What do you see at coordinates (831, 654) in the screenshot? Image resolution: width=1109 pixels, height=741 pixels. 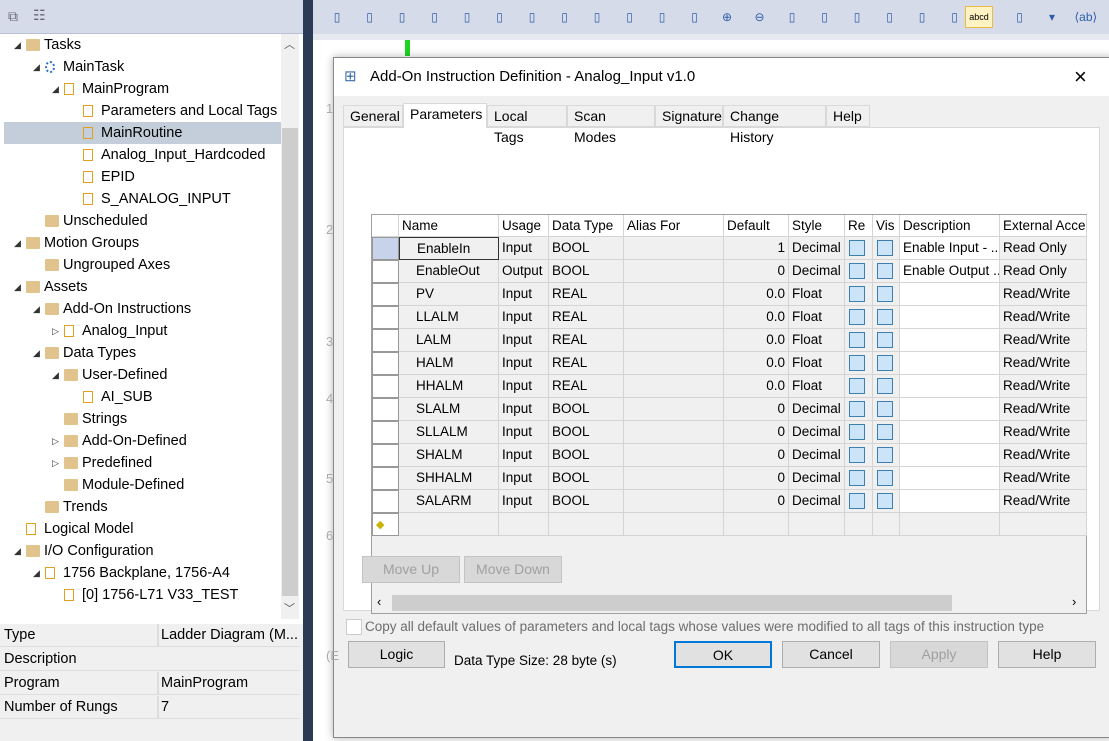 I see `cancel-button: Cancel` at bounding box center [831, 654].